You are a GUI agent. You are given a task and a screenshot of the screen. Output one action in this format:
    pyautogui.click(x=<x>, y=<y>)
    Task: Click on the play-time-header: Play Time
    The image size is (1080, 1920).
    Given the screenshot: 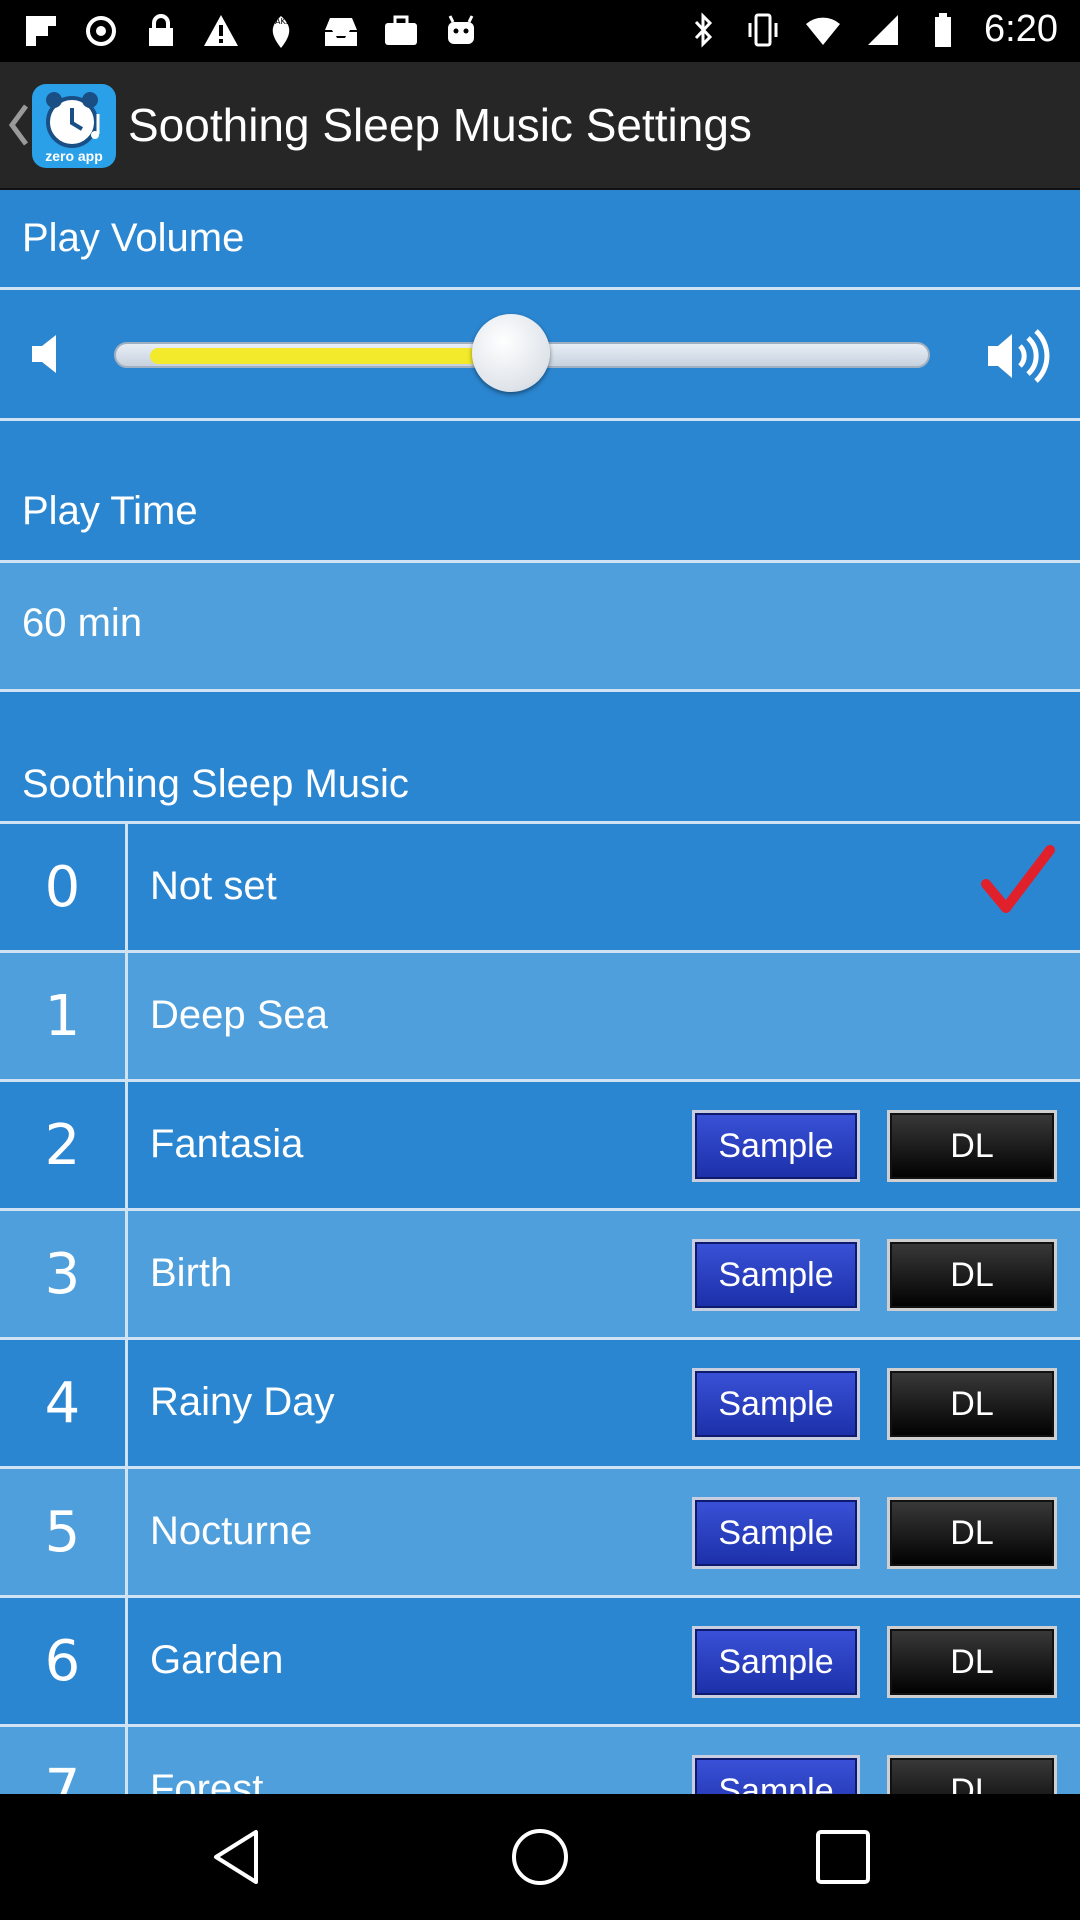 What is the action you would take?
    pyautogui.click(x=540, y=492)
    